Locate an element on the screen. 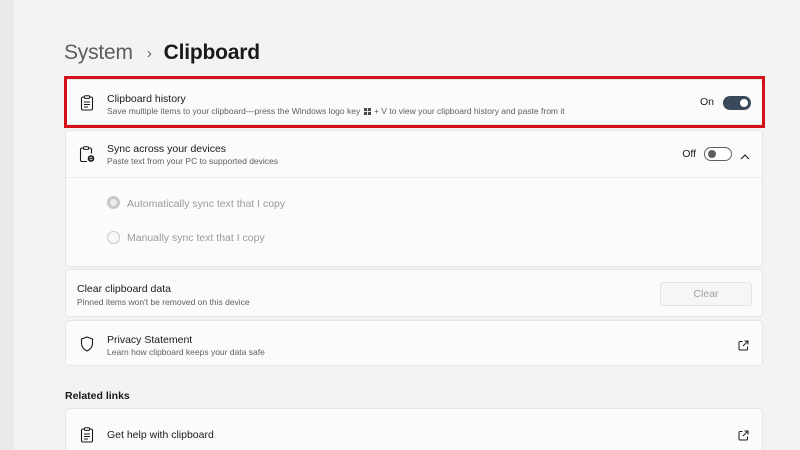  privacy-statement-description: Learn how clipboard keeps your data safe is located at coordinates (186, 352).